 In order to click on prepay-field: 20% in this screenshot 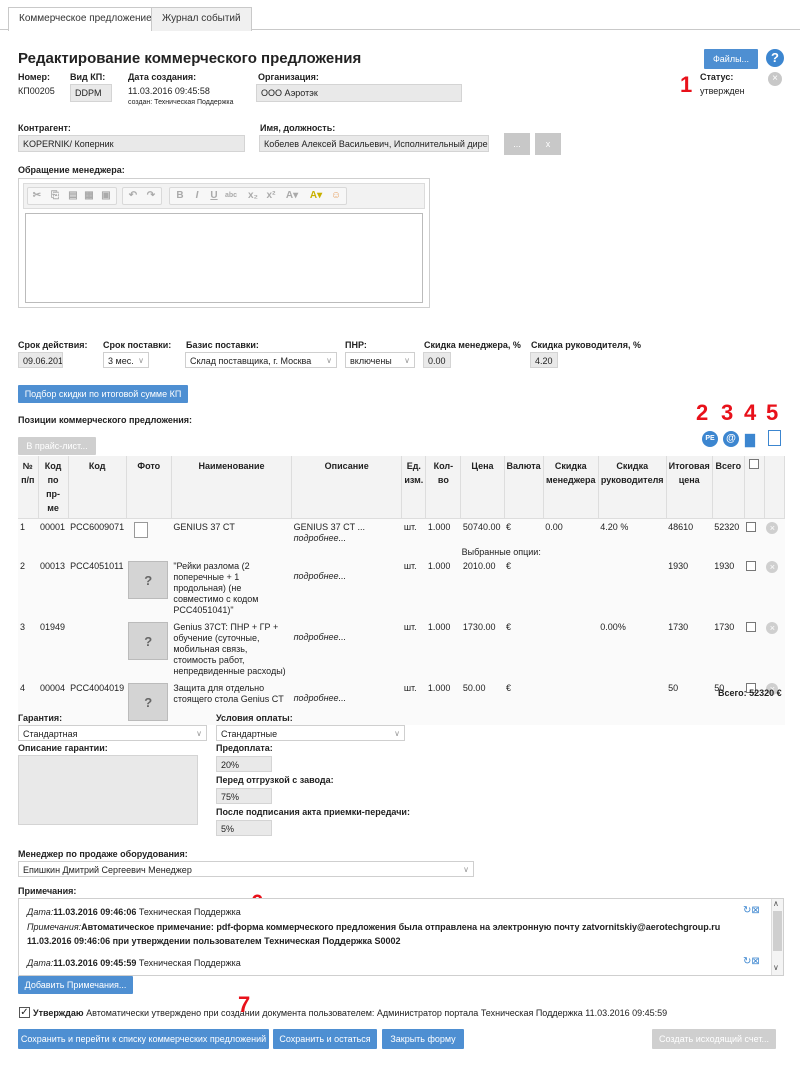, I will do `click(244, 764)`.